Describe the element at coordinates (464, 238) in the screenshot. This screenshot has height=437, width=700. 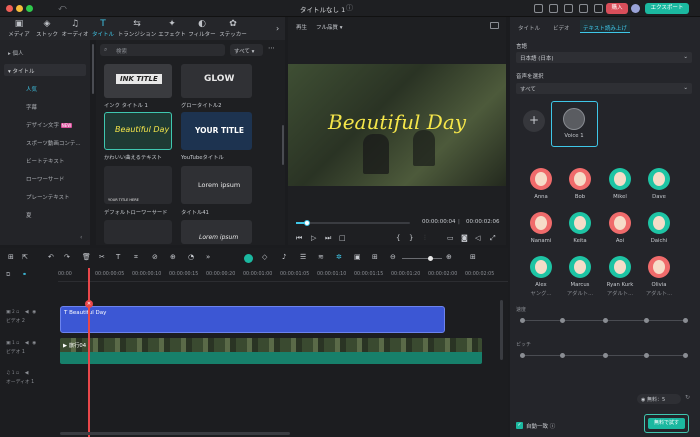
I see `camera-icon: ◙` at that location.